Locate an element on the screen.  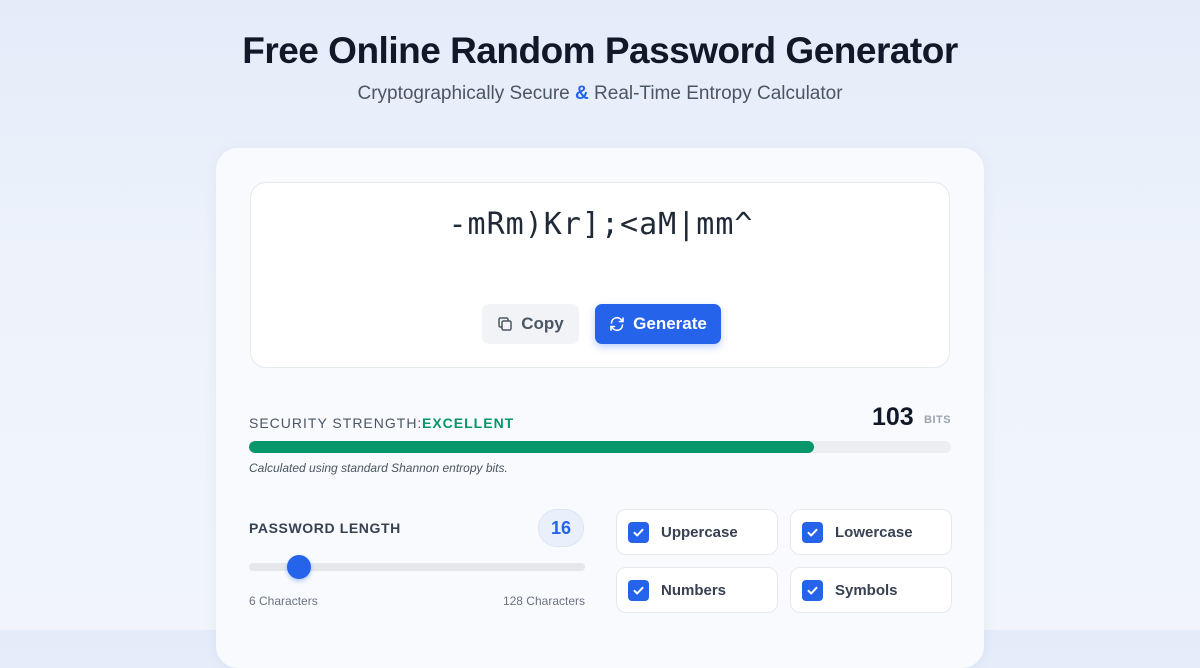
option-lowercase: Lowercase is located at coordinates (871, 532).